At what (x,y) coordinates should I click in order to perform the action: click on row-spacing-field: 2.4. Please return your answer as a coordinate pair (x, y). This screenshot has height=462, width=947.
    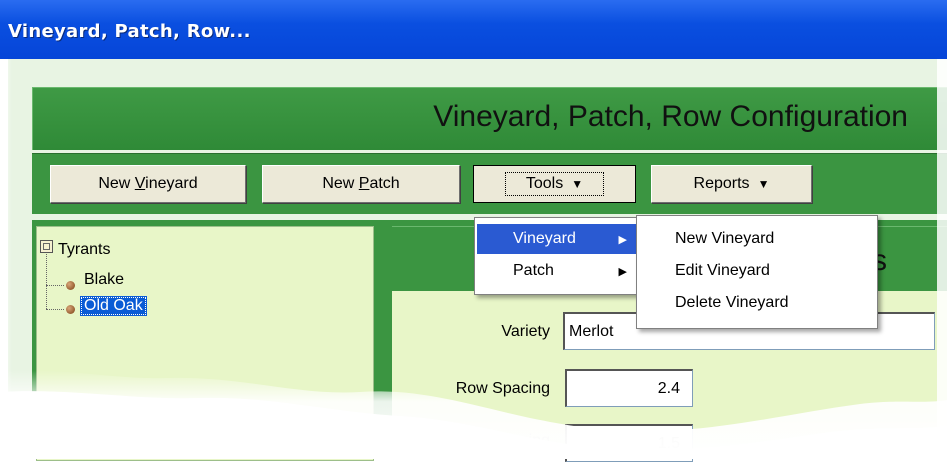
    Looking at the image, I should click on (629, 388).